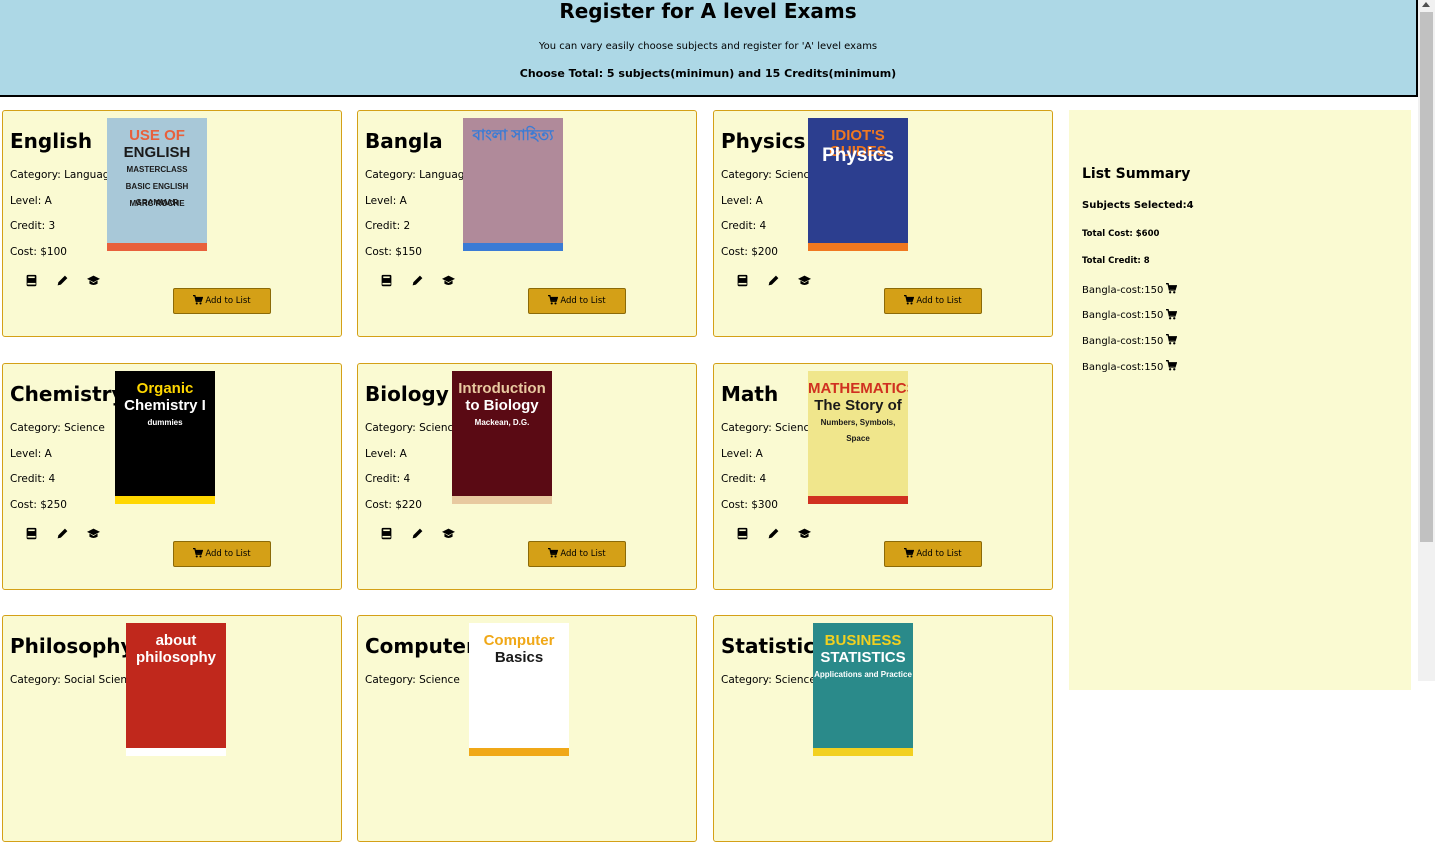 Image resolution: width=1435 pixels, height=842 pixels. What do you see at coordinates (863, 657) in the screenshot?
I see `cover-text: STATISTICS` at bounding box center [863, 657].